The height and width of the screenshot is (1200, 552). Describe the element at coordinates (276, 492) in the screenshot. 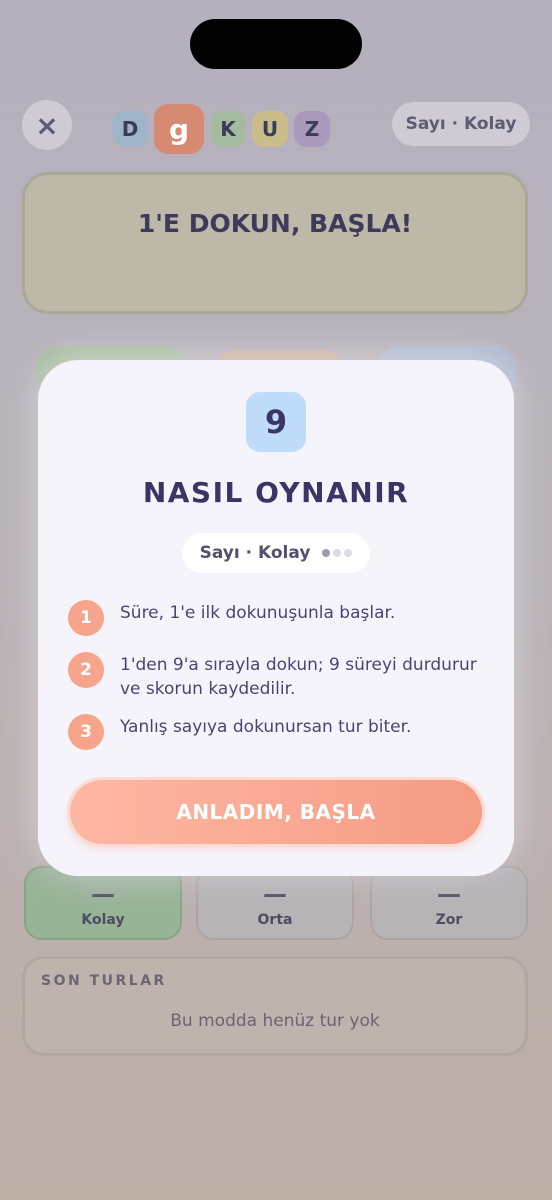

I see `modal-title: NASIL OYNANIR` at that location.